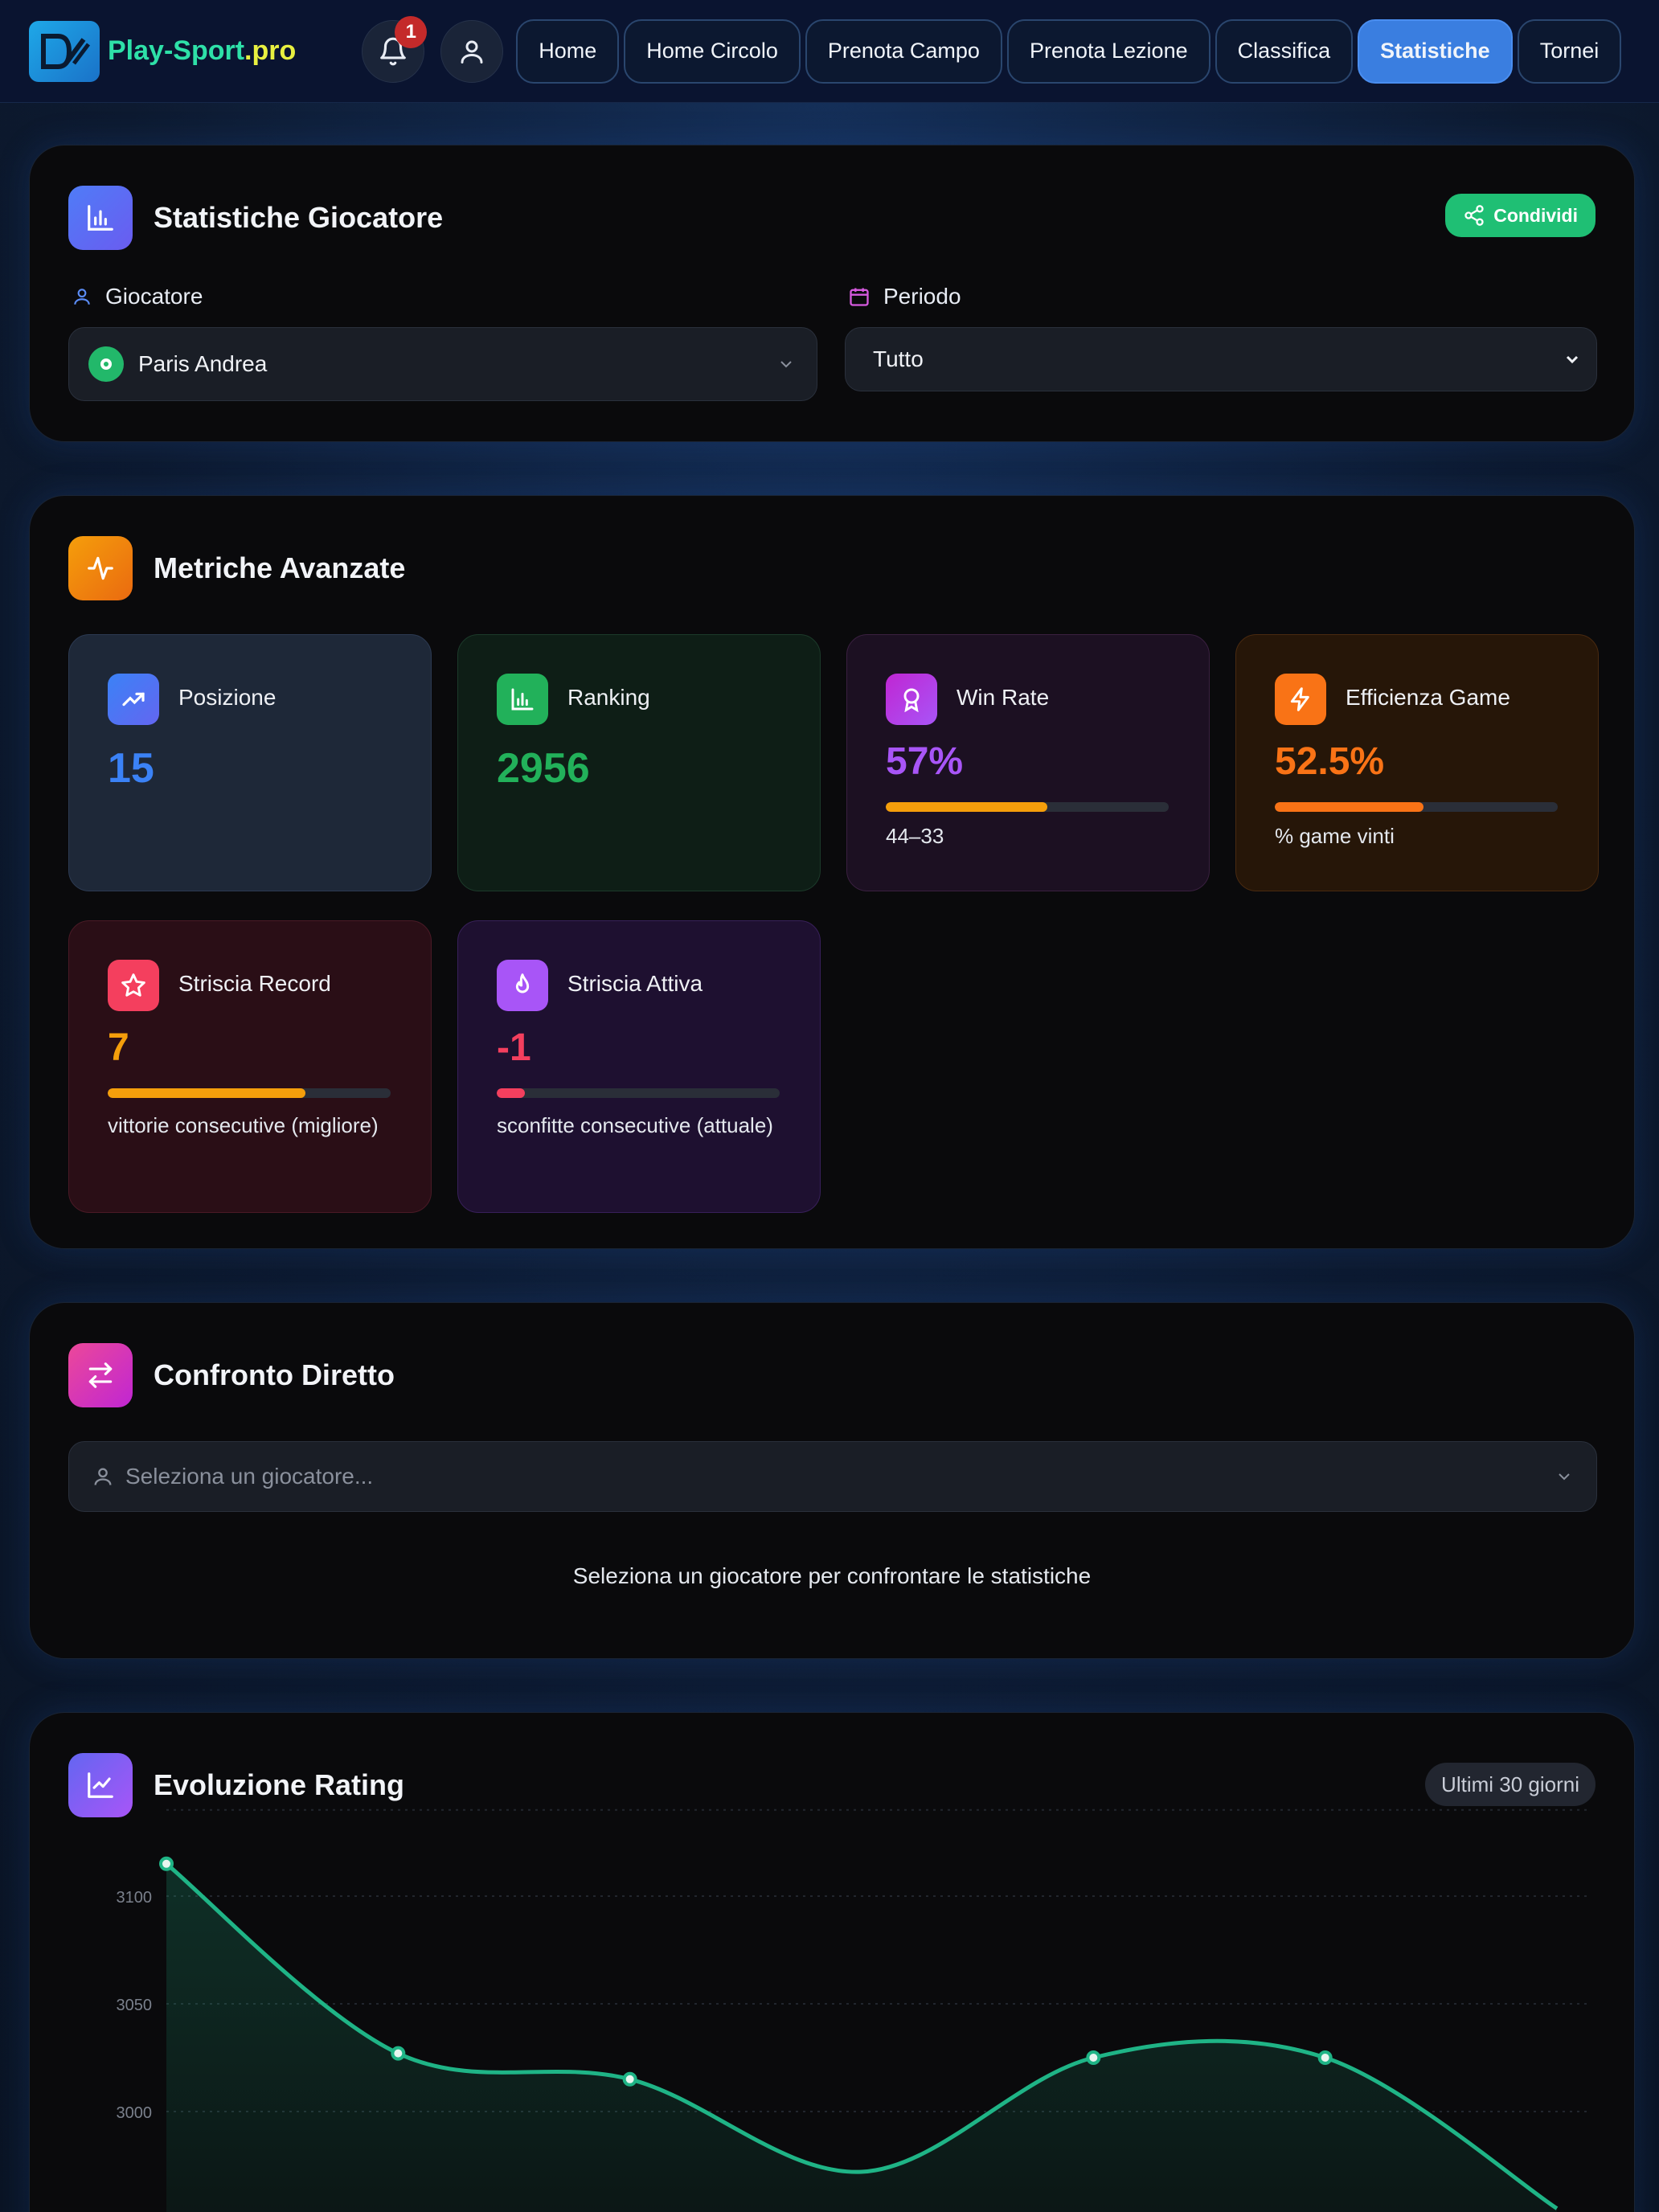 This screenshot has height=2212, width=1659. Describe the element at coordinates (1417, 762) in the screenshot. I see `metric-efficienza-game: Efficienza Game 52.5% % game vinti` at that location.